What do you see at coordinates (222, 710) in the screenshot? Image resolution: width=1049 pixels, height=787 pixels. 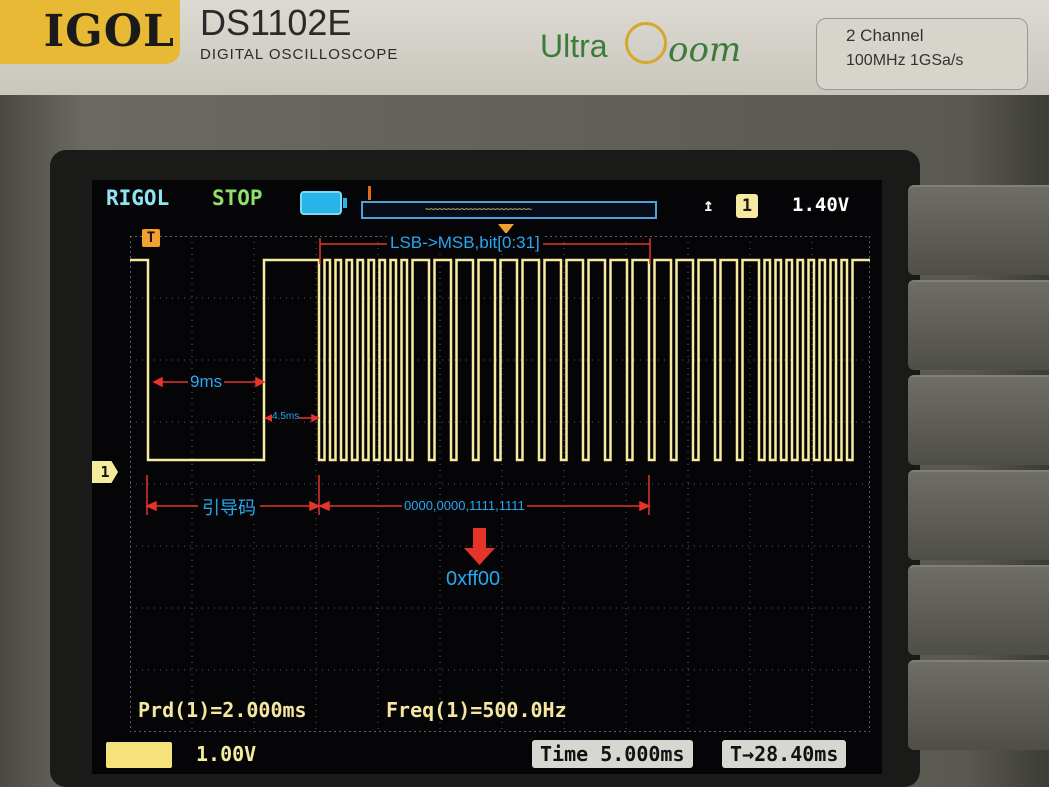 I see `period-measurement: Prd(1)=2.000ms` at bounding box center [222, 710].